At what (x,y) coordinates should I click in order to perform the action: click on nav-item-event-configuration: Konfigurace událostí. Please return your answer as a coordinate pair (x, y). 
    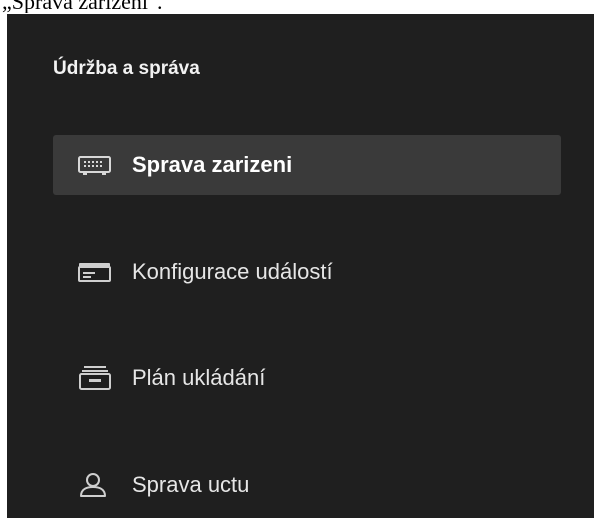
    Looking at the image, I should click on (307, 272).